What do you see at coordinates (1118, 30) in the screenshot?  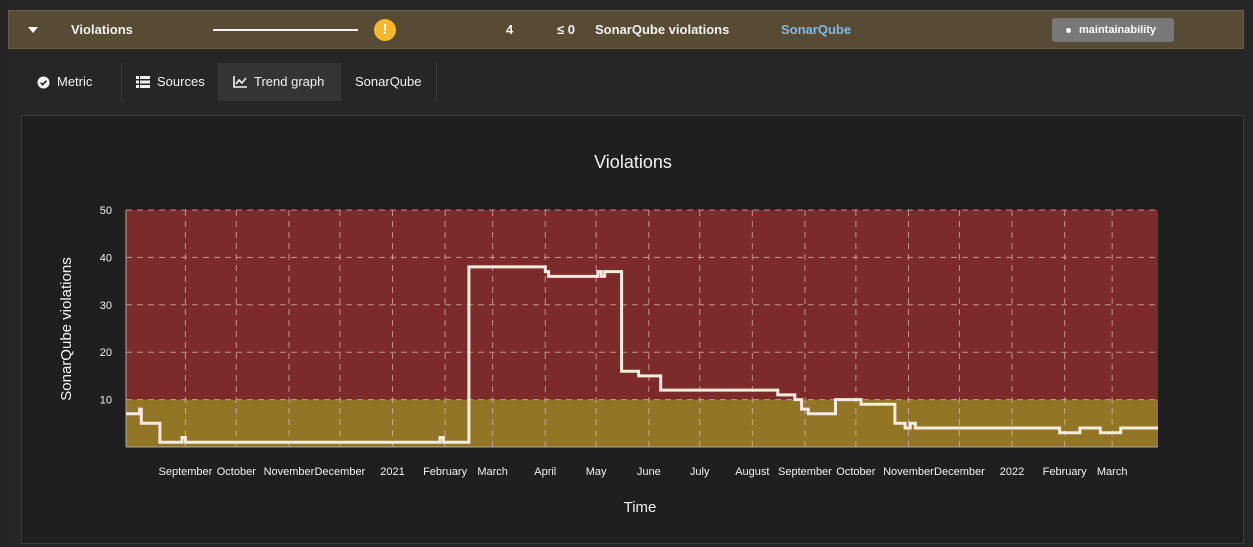 I see `tag-label: maintainability` at bounding box center [1118, 30].